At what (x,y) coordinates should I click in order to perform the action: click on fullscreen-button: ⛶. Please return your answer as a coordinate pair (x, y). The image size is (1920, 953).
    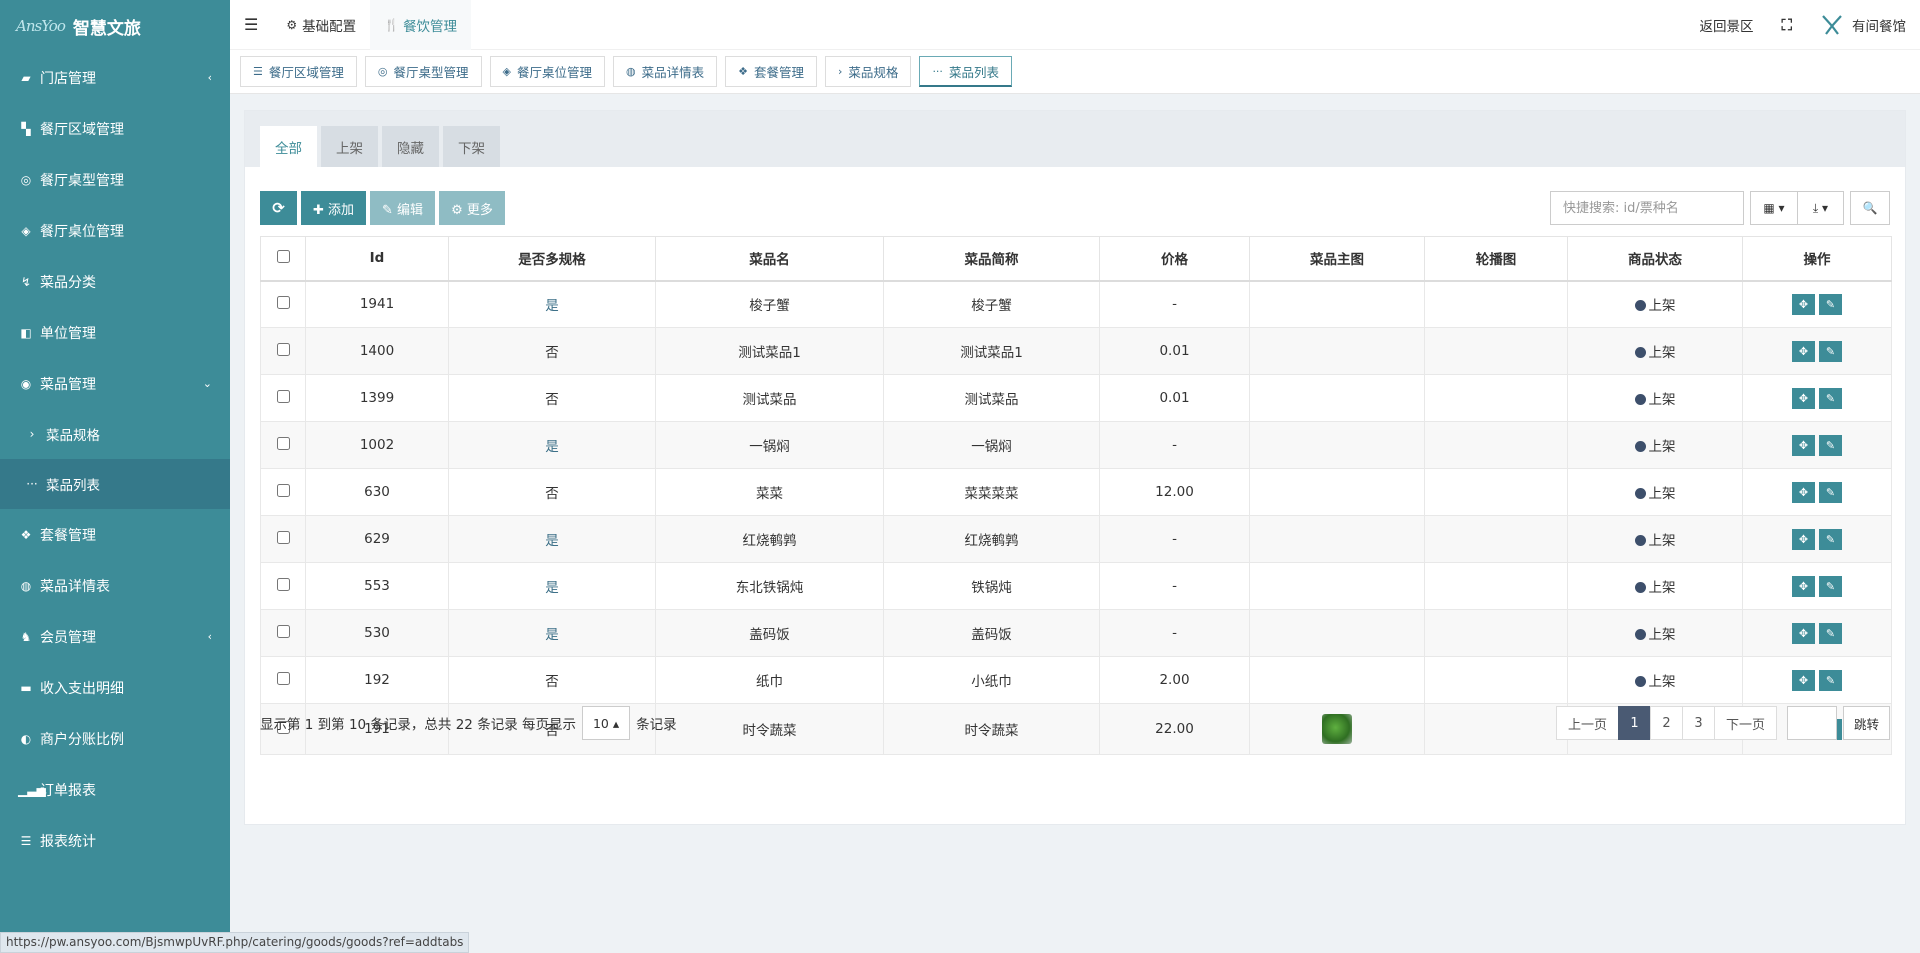
    Looking at the image, I should click on (1786, 25).